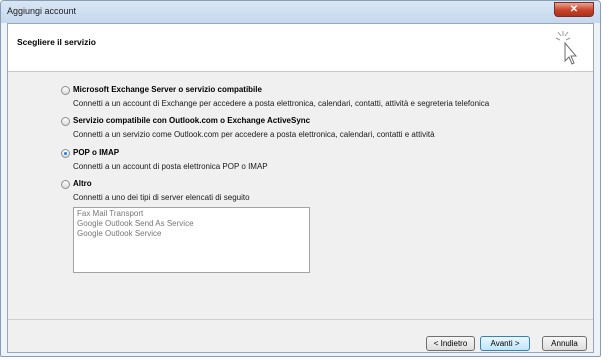 The height and width of the screenshot is (363, 609). Describe the element at coordinates (65, 184) in the screenshot. I see `radio-other` at that location.